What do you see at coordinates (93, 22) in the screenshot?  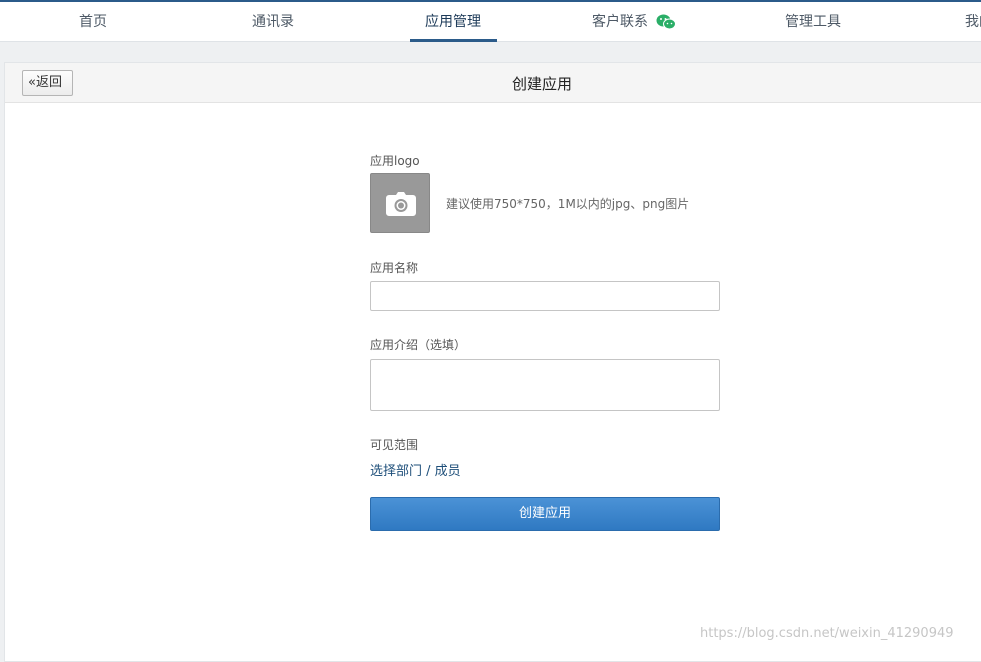 I see `nav-item-home: 首页` at bounding box center [93, 22].